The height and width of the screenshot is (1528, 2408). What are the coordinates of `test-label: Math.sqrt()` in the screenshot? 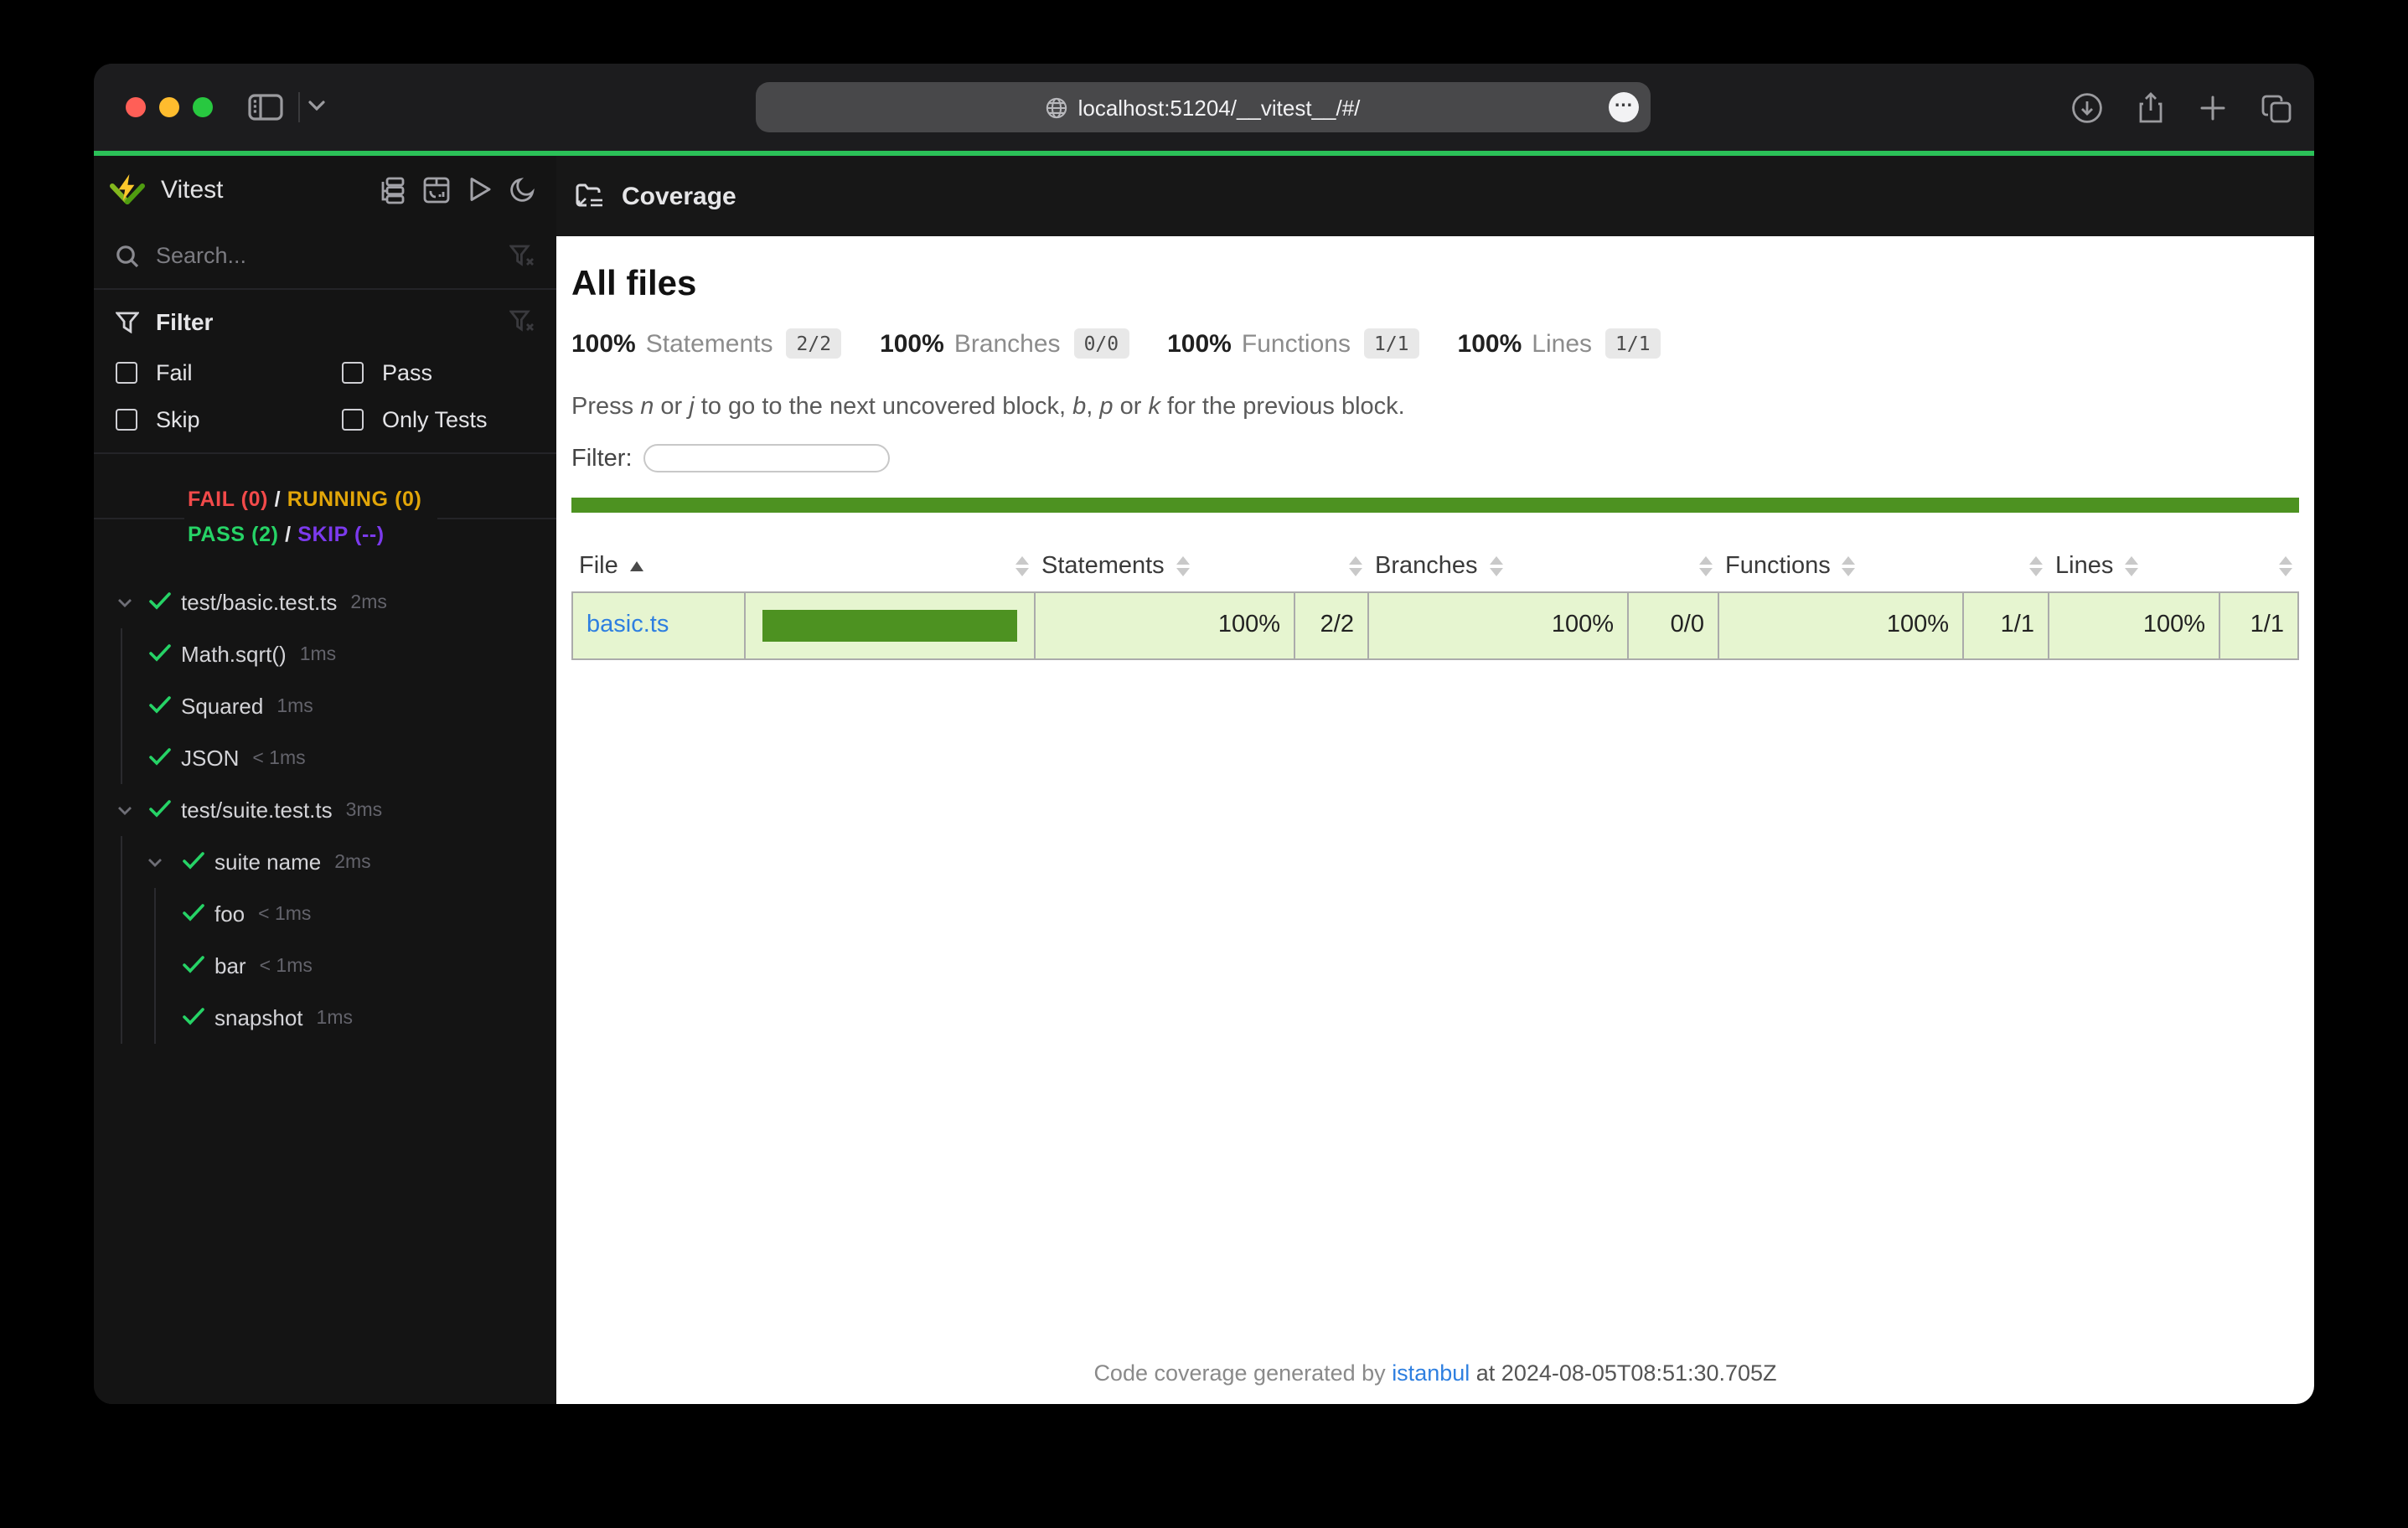 It's located at (234, 654).